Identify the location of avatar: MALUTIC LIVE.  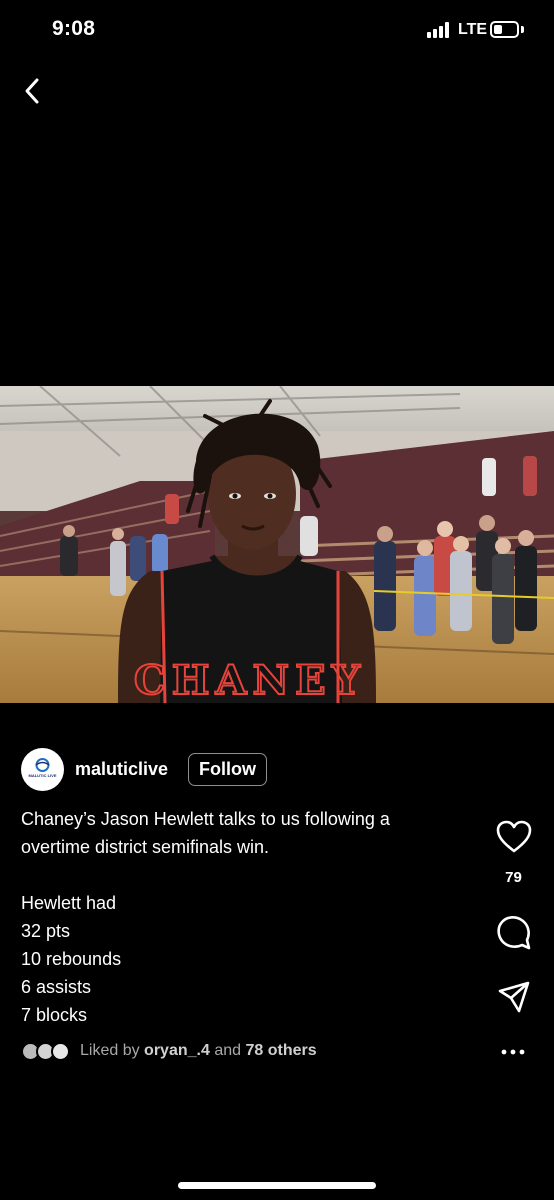
(42, 769).